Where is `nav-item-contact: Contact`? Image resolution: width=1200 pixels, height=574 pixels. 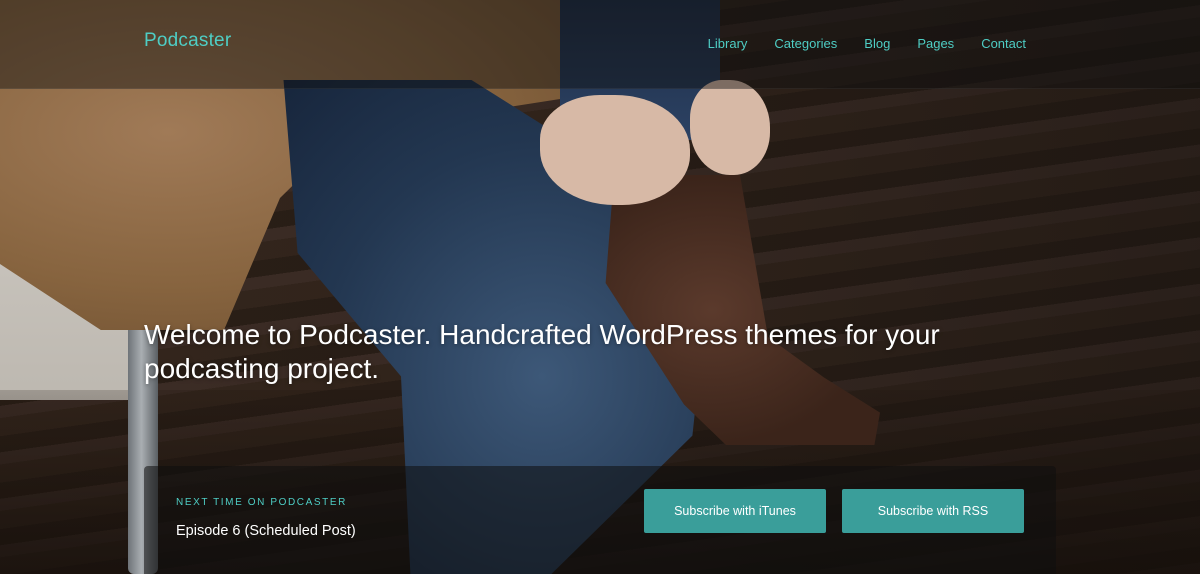
nav-item-contact: Contact is located at coordinates (1003, 43).